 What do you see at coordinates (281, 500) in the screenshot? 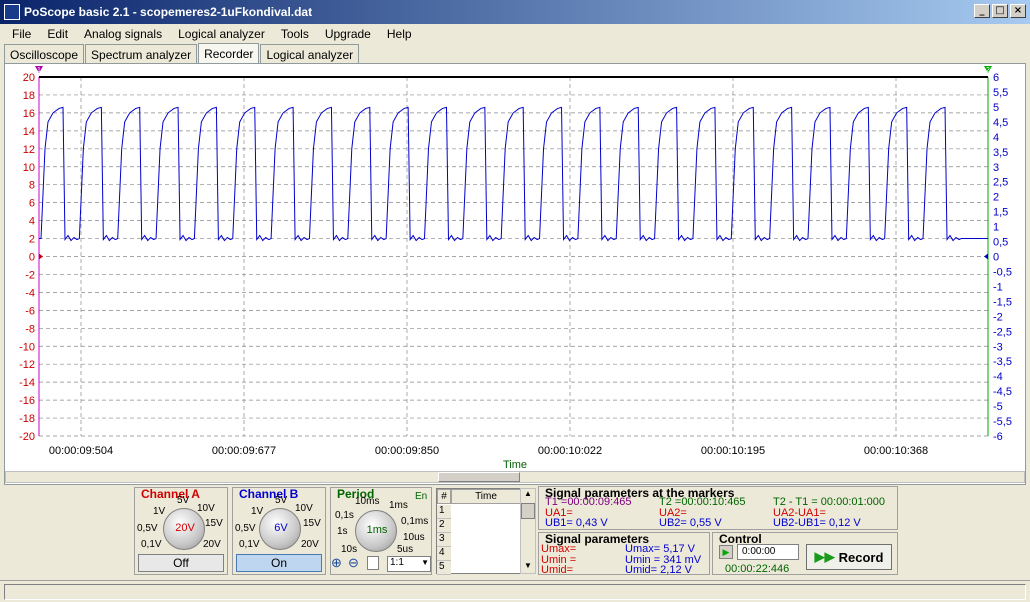
I see `tick: 5V` at bounding box center [281, 500].